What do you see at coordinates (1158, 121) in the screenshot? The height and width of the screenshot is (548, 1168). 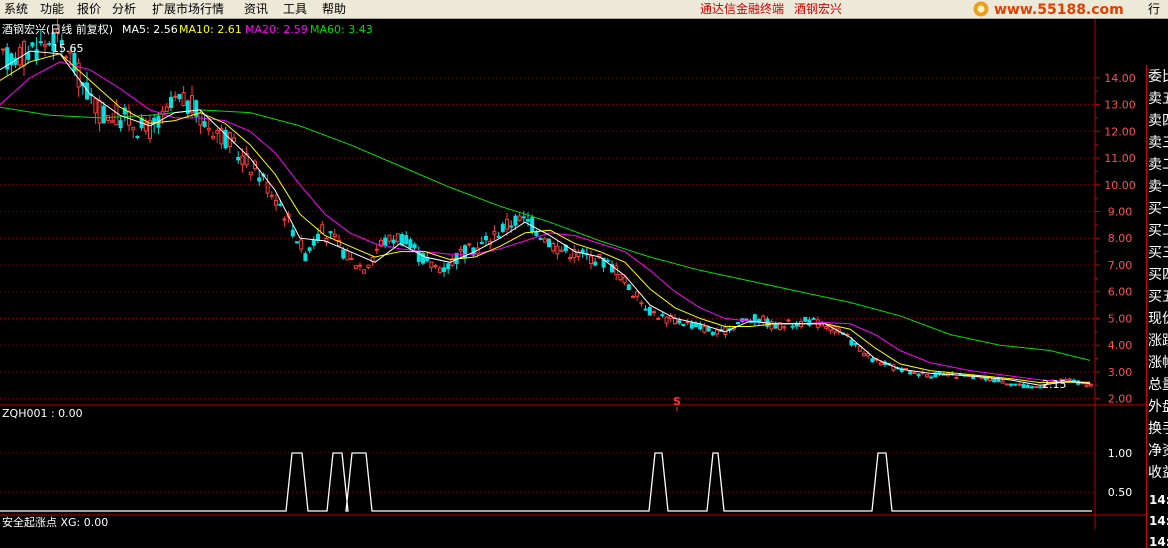 I see `side-sell4: 卖四` at bounding box center [1158, 121].